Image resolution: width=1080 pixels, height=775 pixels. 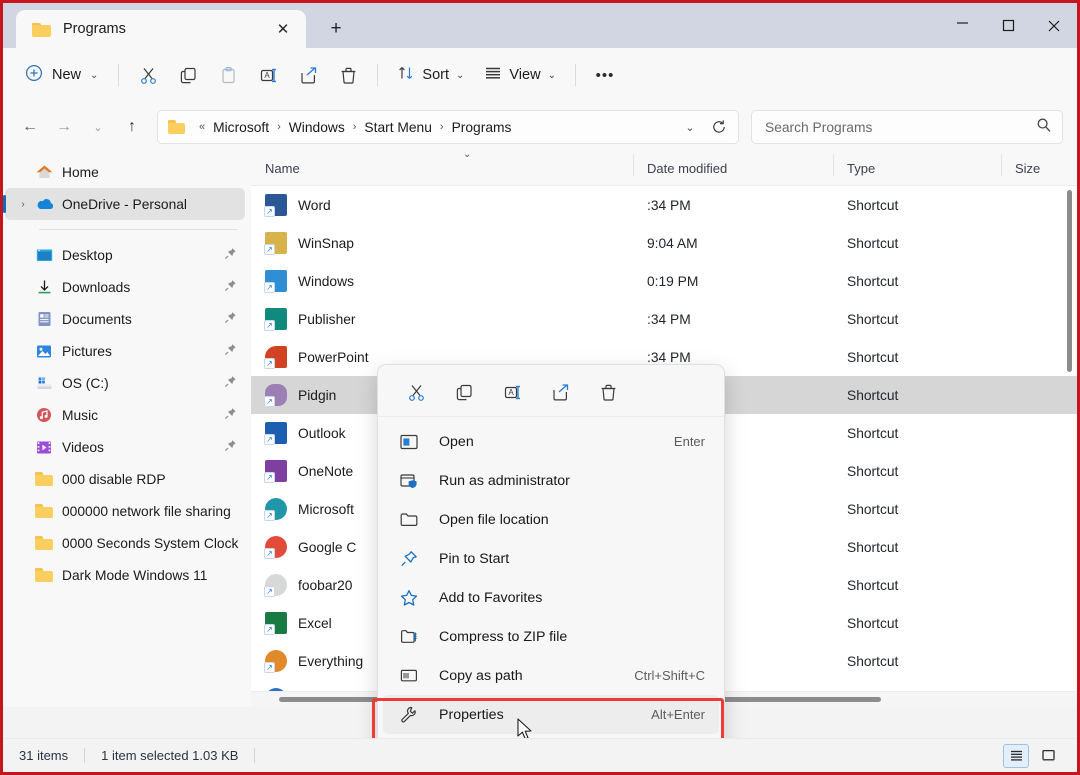 I want to click on drive-icon, so click(x=44, y=383).